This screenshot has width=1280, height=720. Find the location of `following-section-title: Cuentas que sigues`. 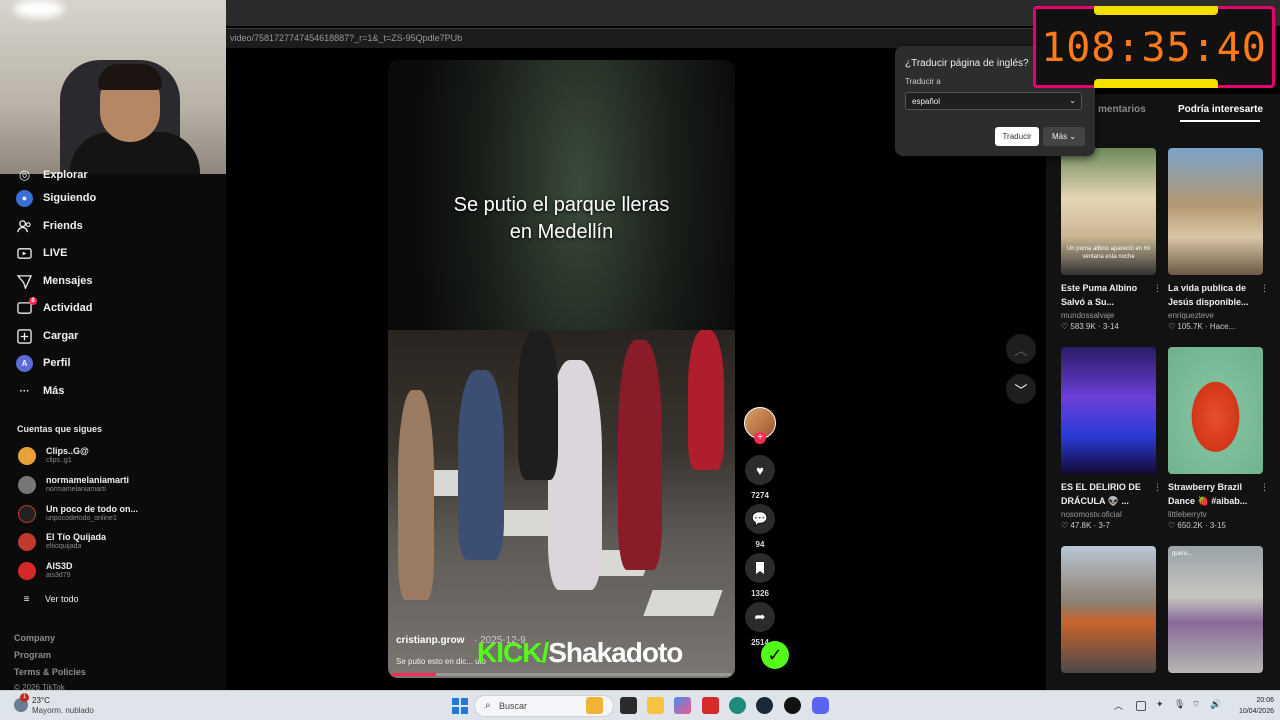

following-section-title: Cuentas que sigues is located at coordinates (60, 429).